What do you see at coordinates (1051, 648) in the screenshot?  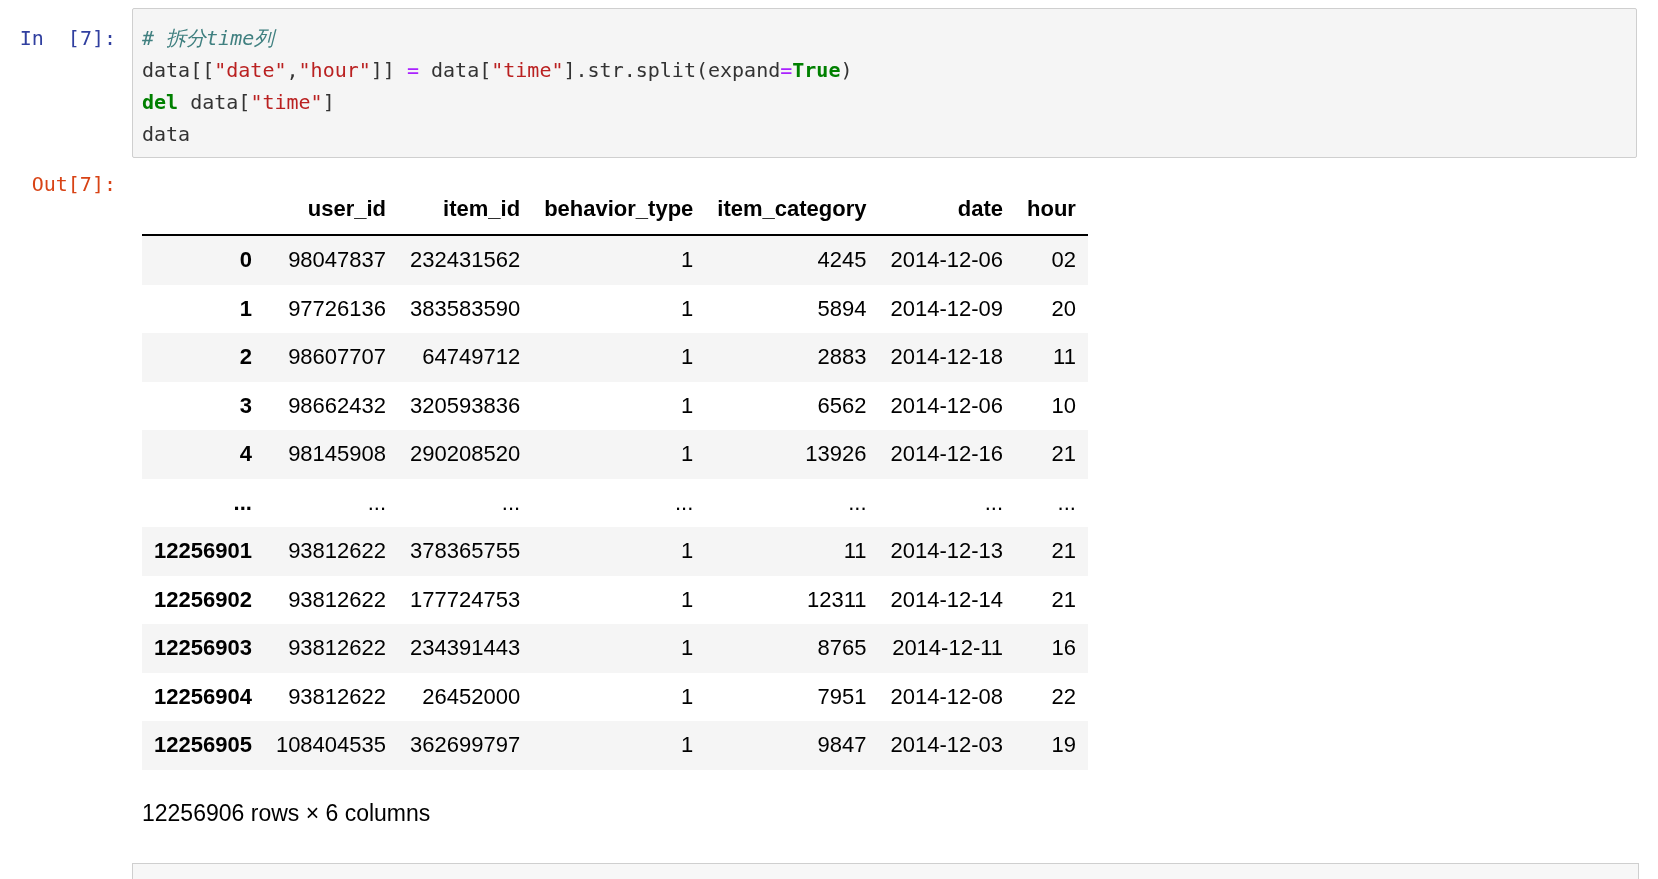 I see `table-cell: 16` at bounding box center [1051, 648].